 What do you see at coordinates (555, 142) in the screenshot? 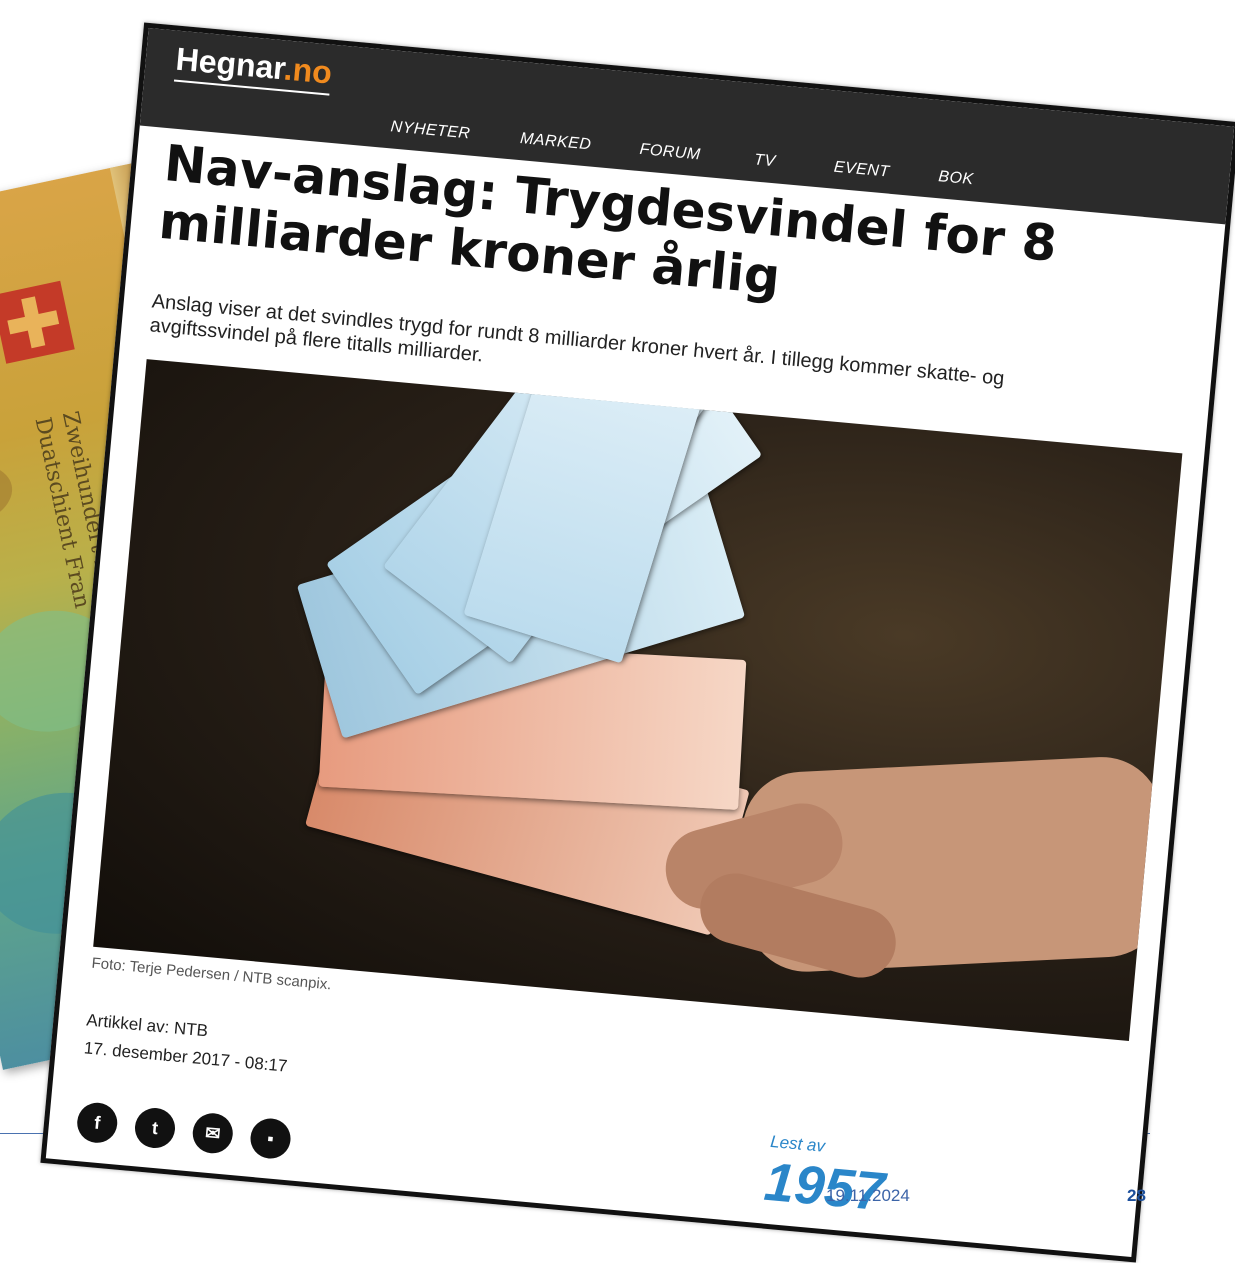
I see `nav-marked: MARKED` at bounding box center [555, 142].